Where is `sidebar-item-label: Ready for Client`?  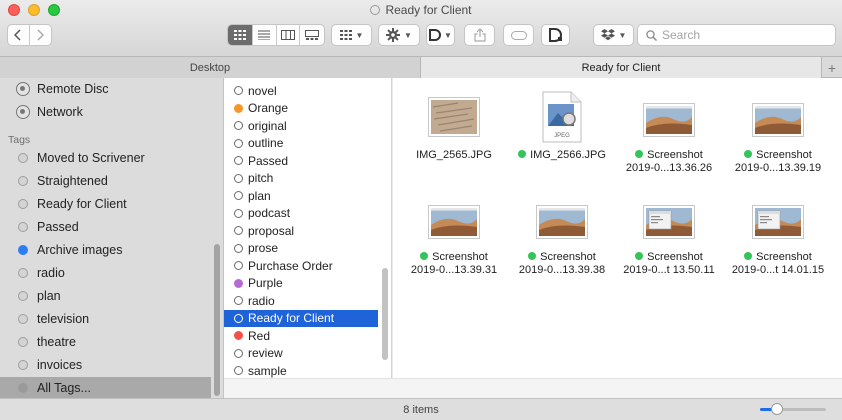
sidebar-item-label: Ready for Client is located at coordinates (82, 204).